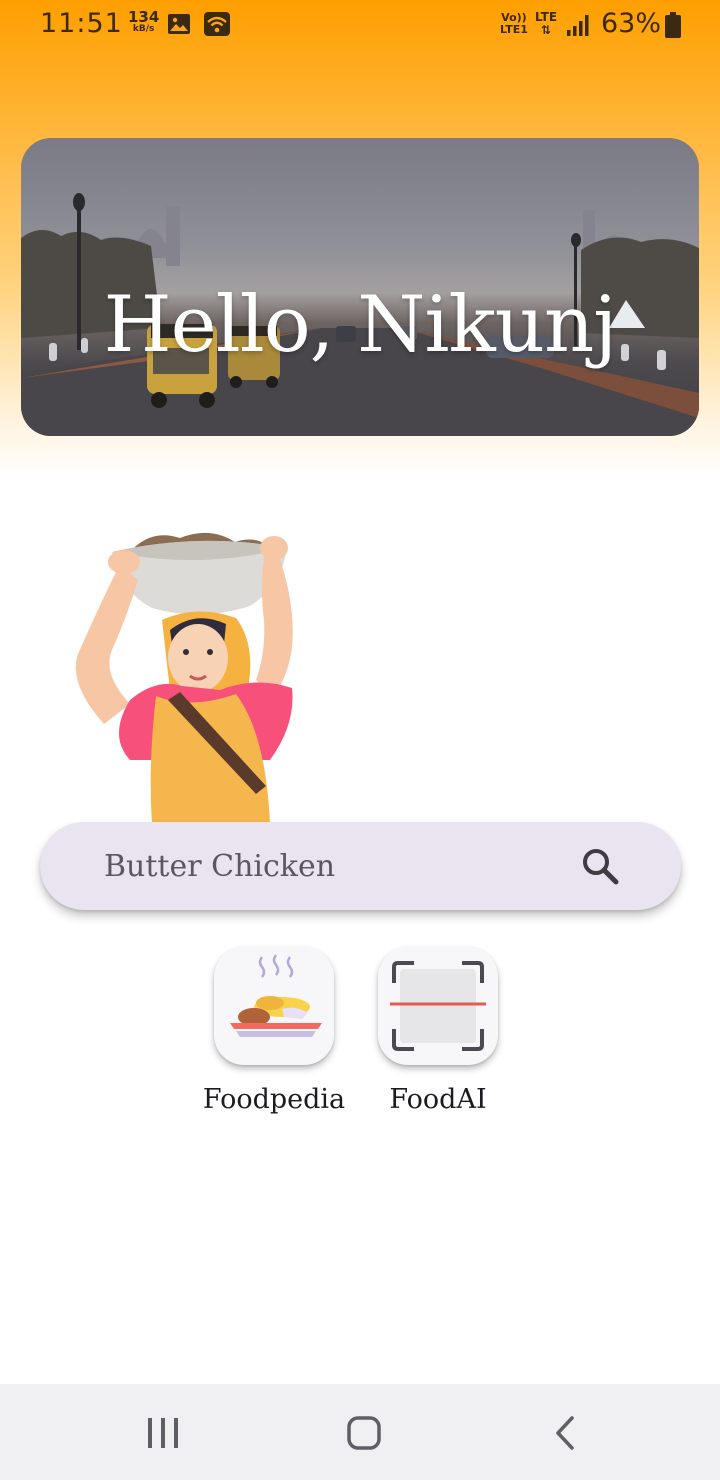 Image resolution: width=720 pixels, height=1480 pixels. What do you see at coordinates (184, 678) in the screenshot?
I see `woman-carrying-basket-illustration` at bounding box center [184, 678].